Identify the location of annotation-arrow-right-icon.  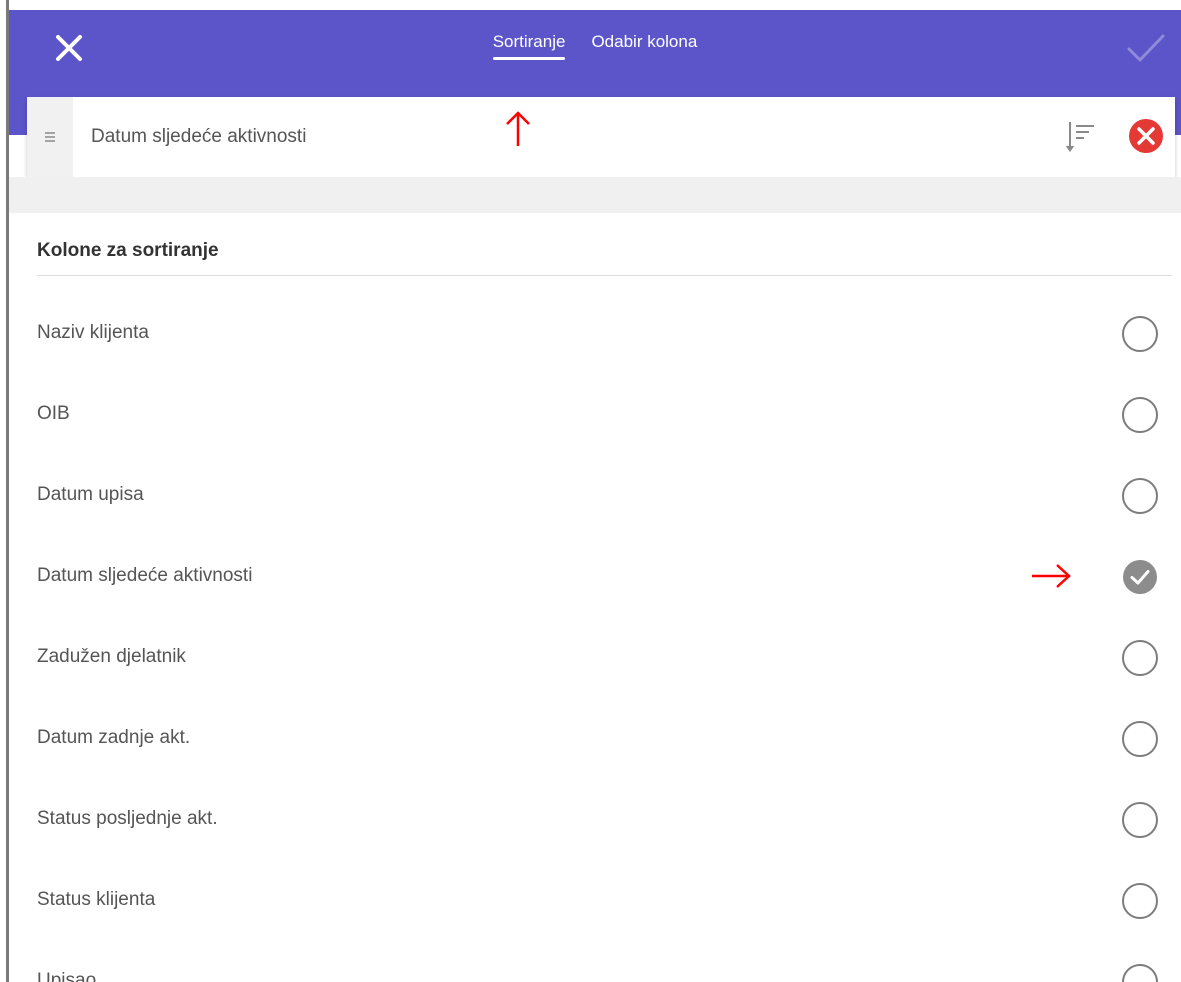
(1051, 576).